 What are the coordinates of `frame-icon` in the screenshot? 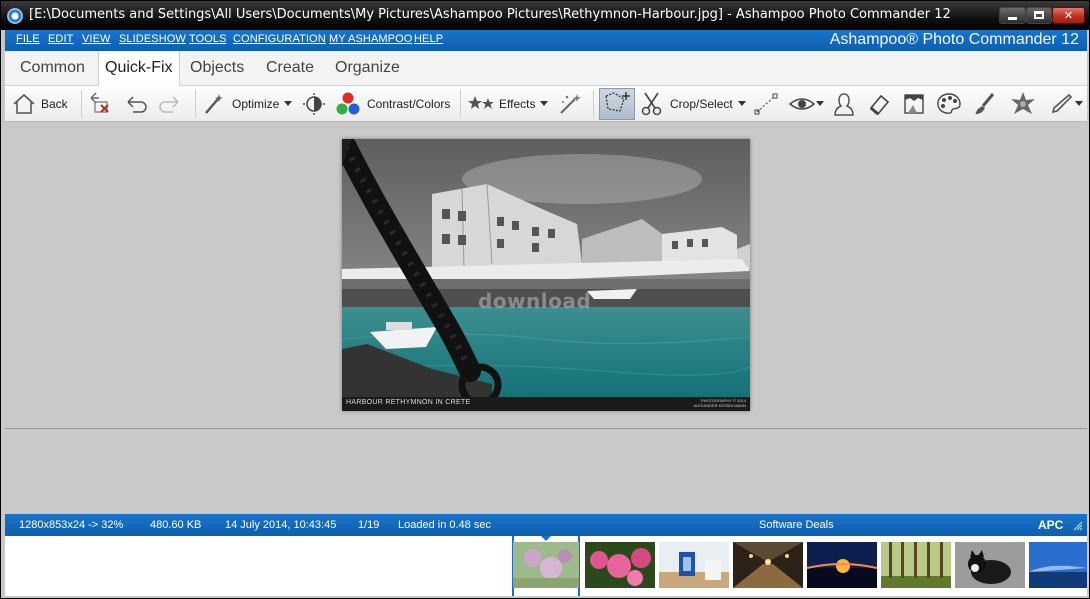 It's located at (914, 103).